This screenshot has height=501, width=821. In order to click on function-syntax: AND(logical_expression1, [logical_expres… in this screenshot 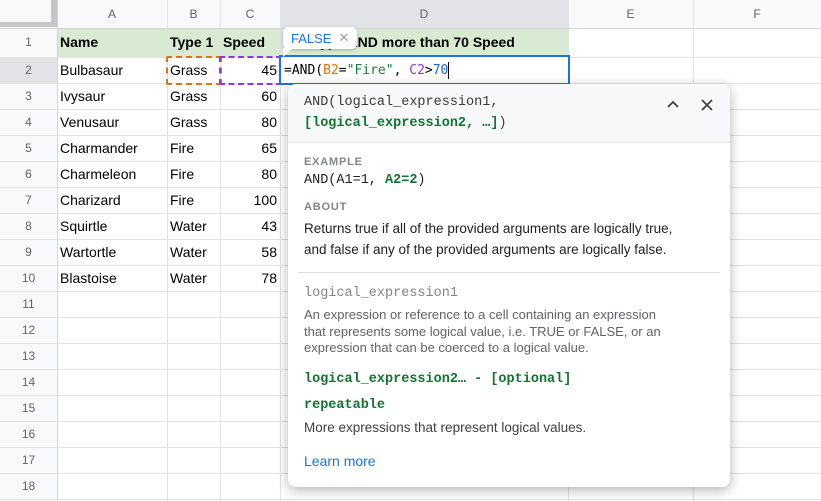, I will do `click(509, 113)`.